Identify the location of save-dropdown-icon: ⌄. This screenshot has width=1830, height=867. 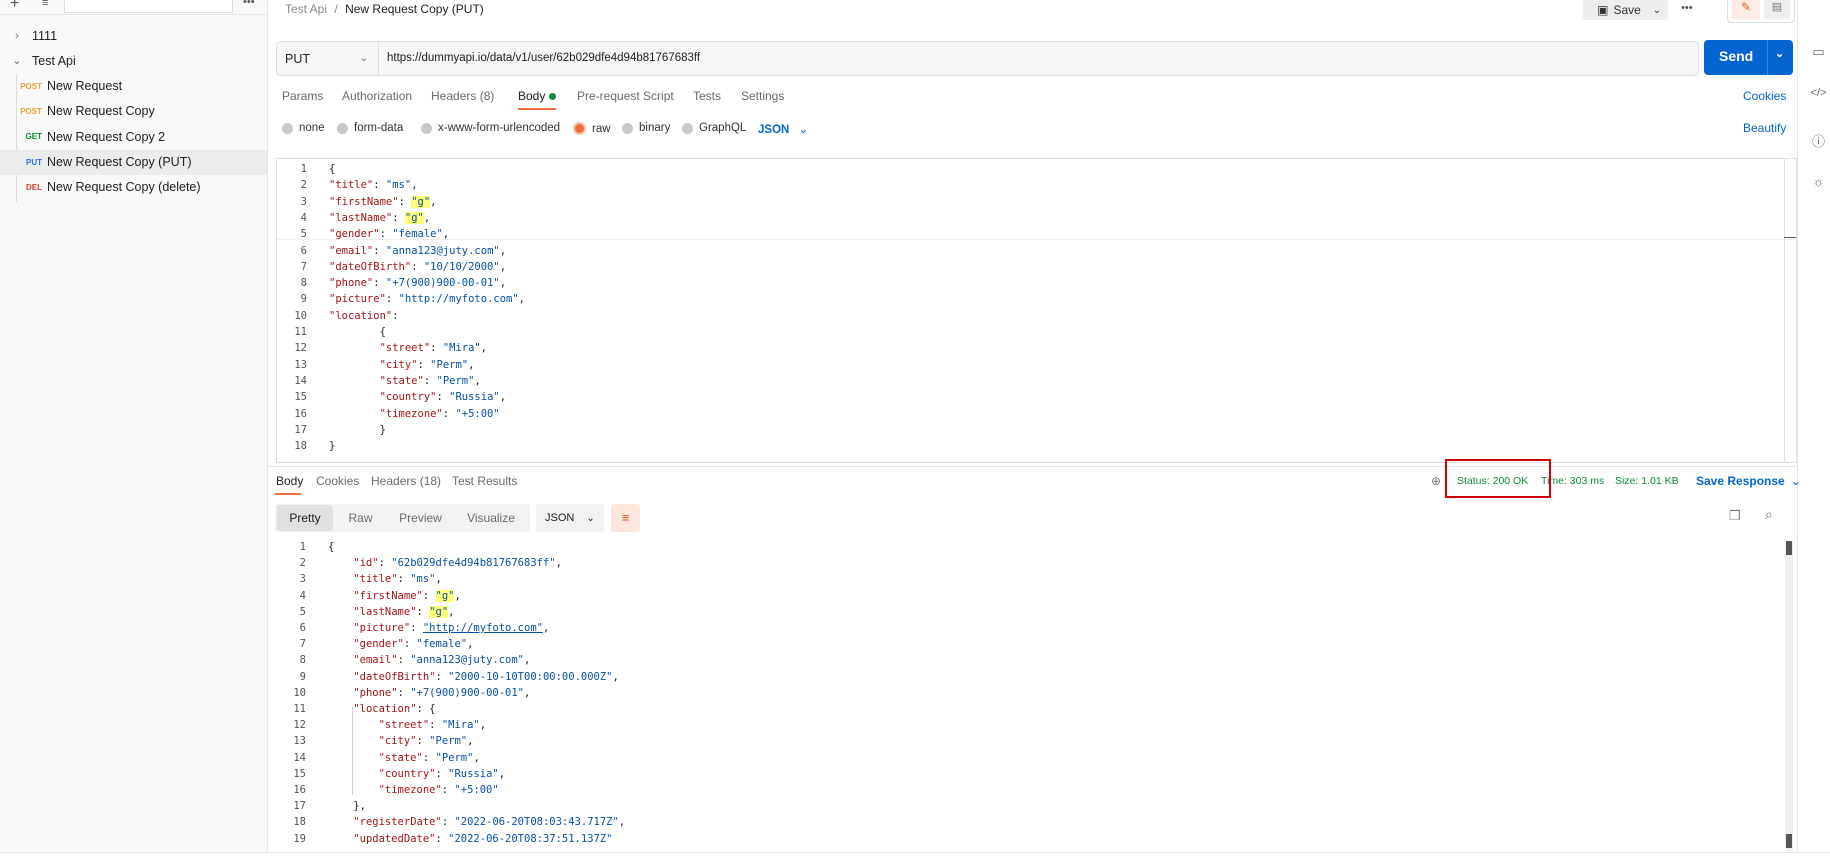
(1657, 10).